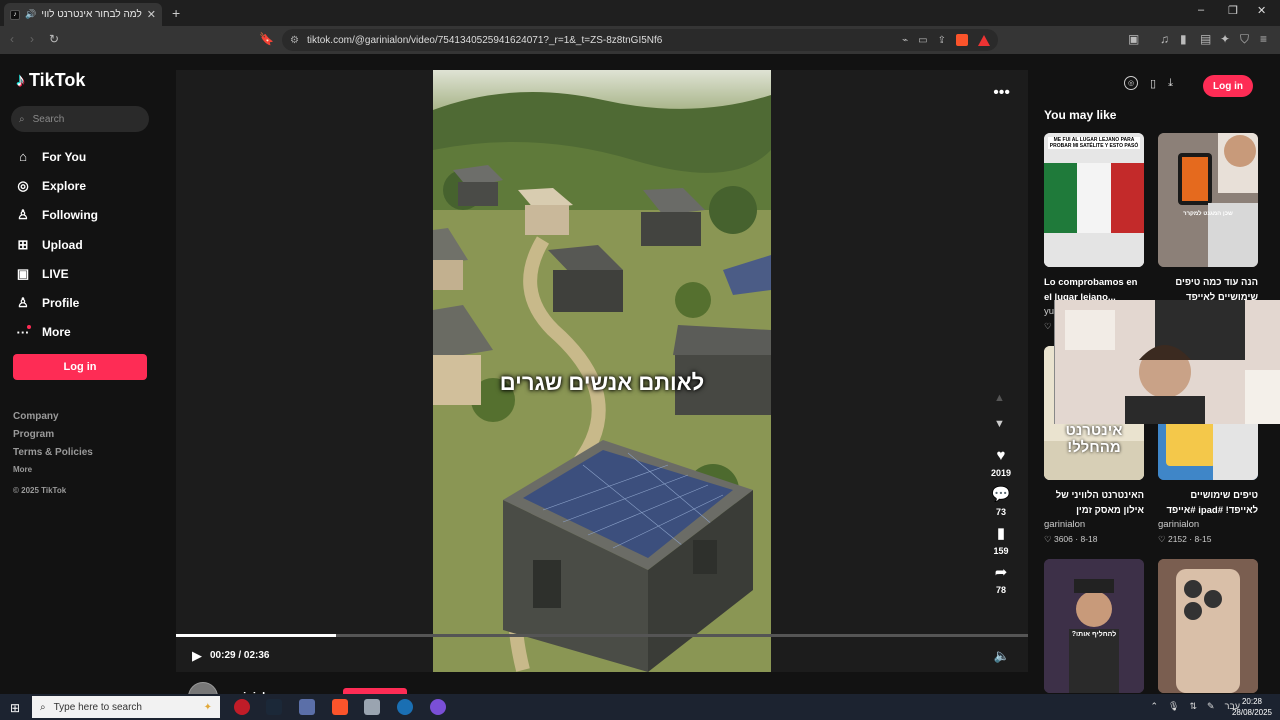 This screenshot has width=1280, height=720. What do you see at coordinates (32, 39) in the screenshot?
I see `forward-icon: ›` at bounding box center [32, 39].